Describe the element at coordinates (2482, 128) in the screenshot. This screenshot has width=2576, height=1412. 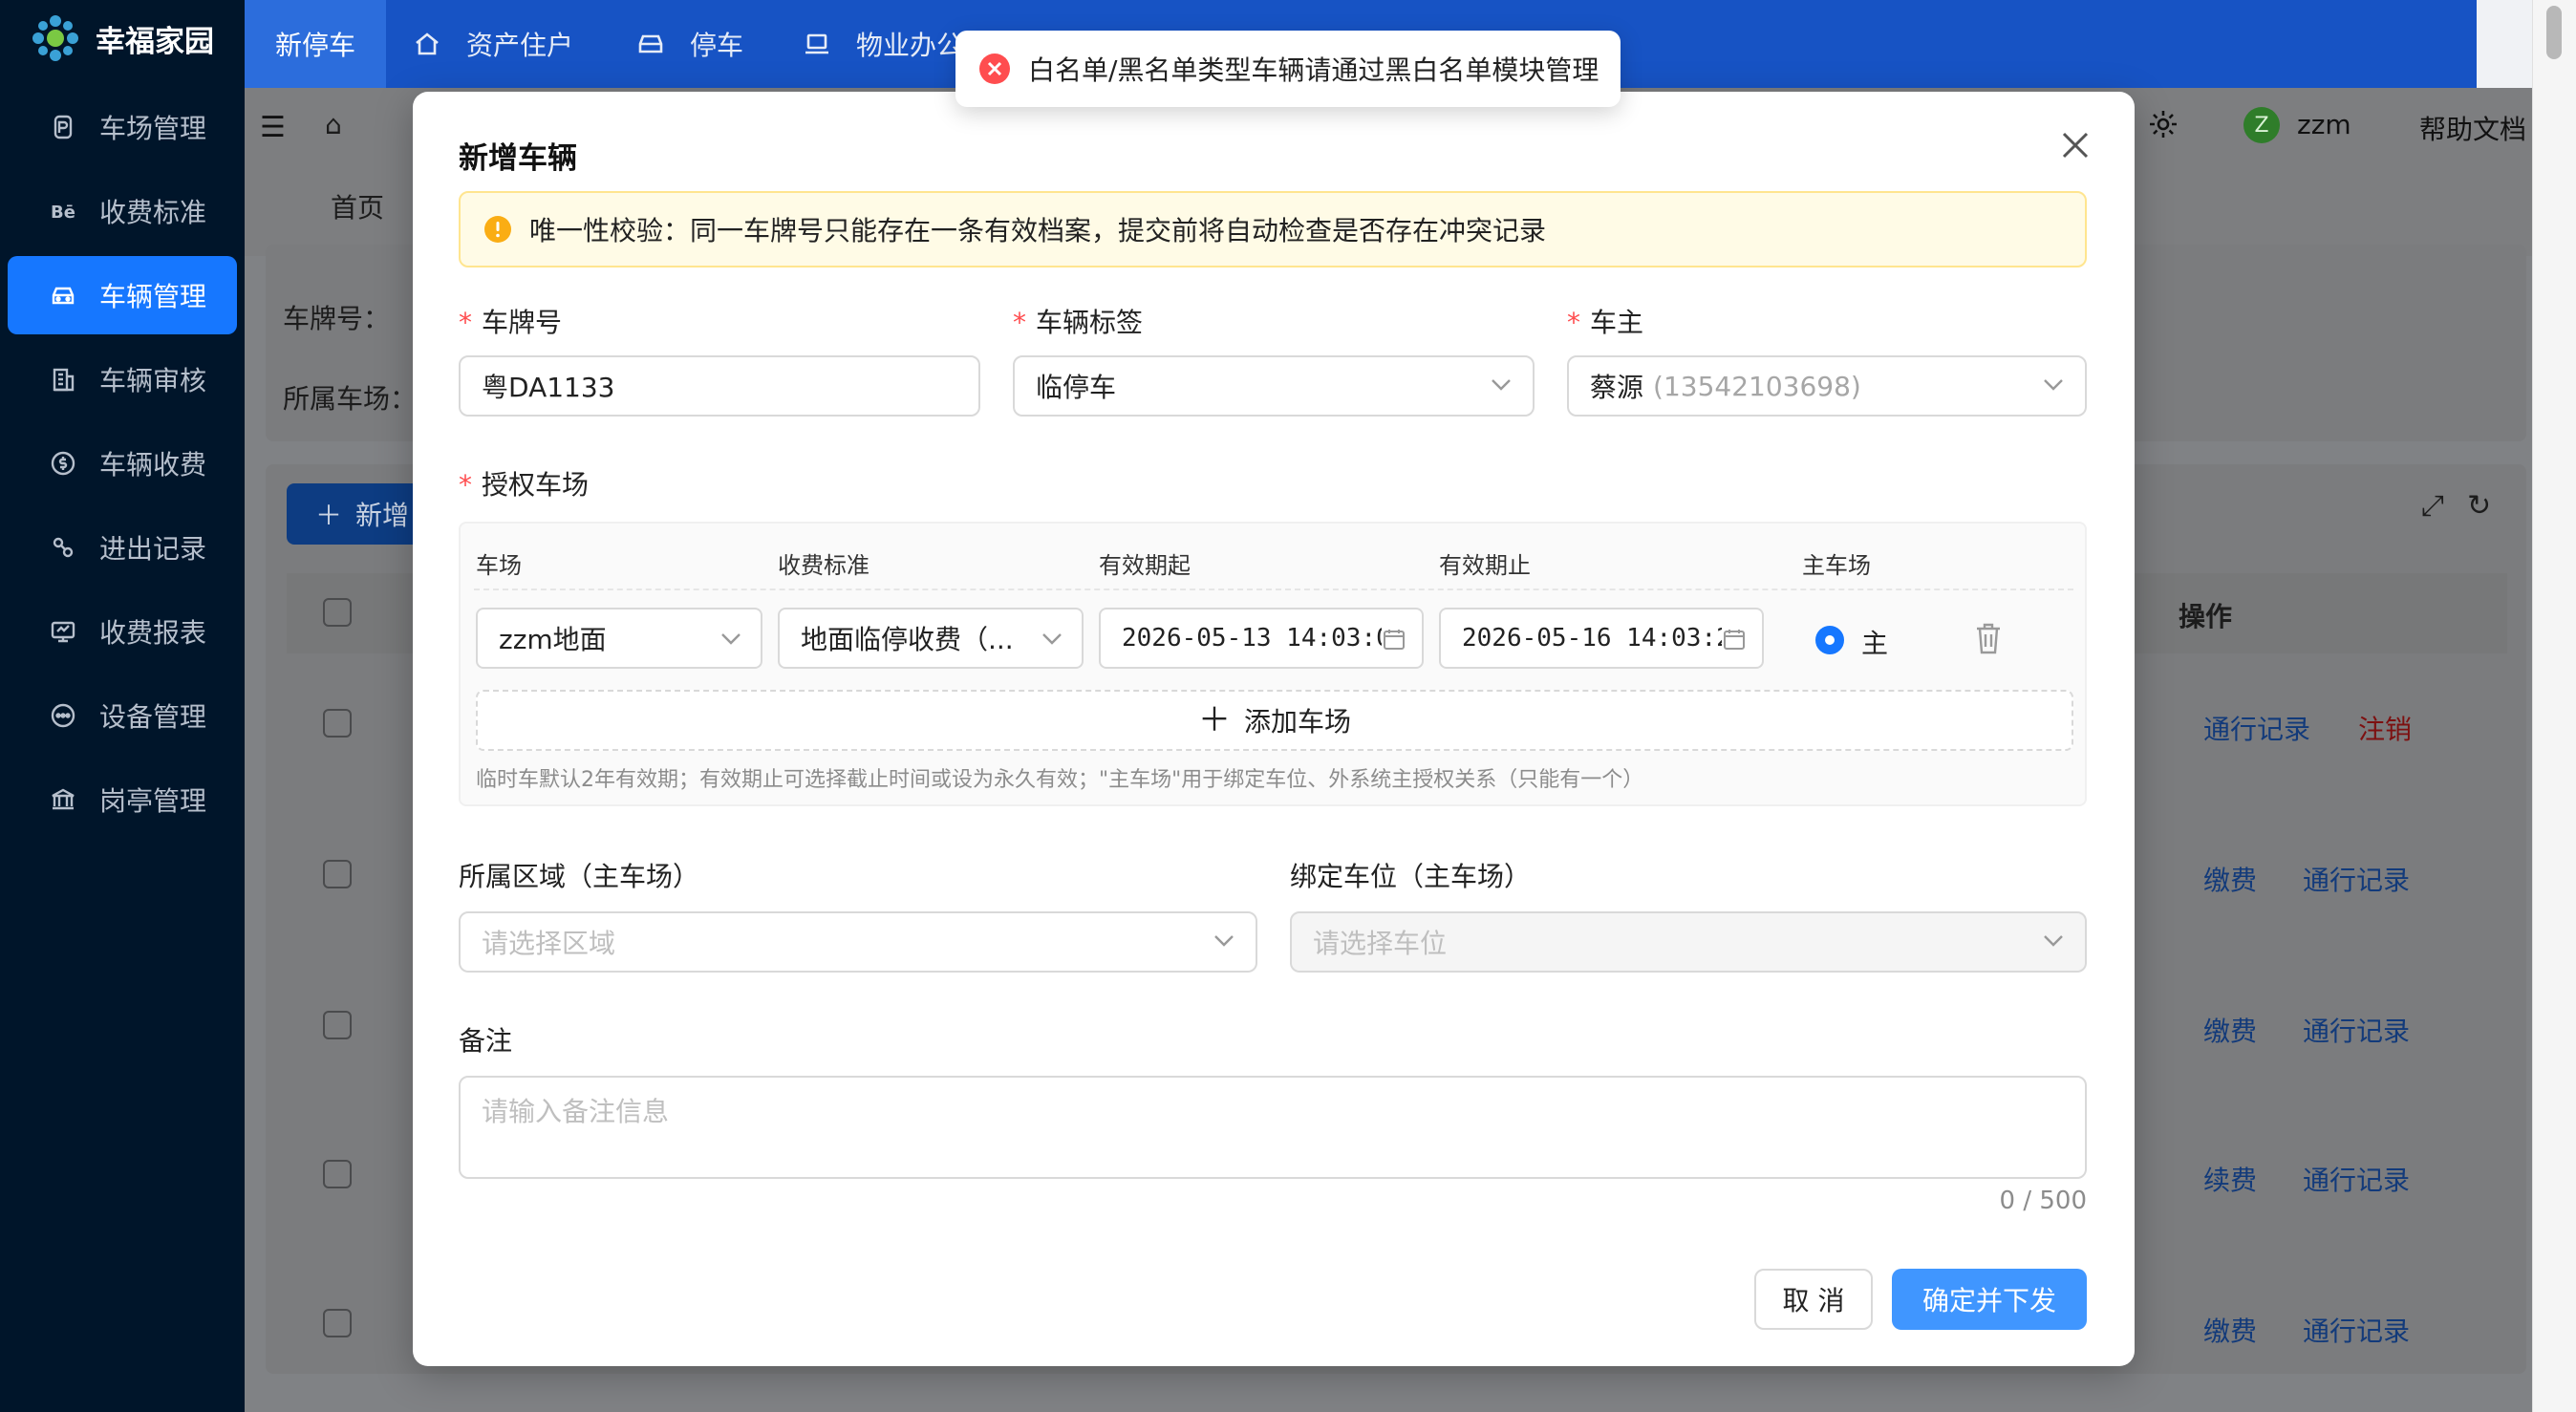
I see `help-docs-link: 帮助文档«` at that location.